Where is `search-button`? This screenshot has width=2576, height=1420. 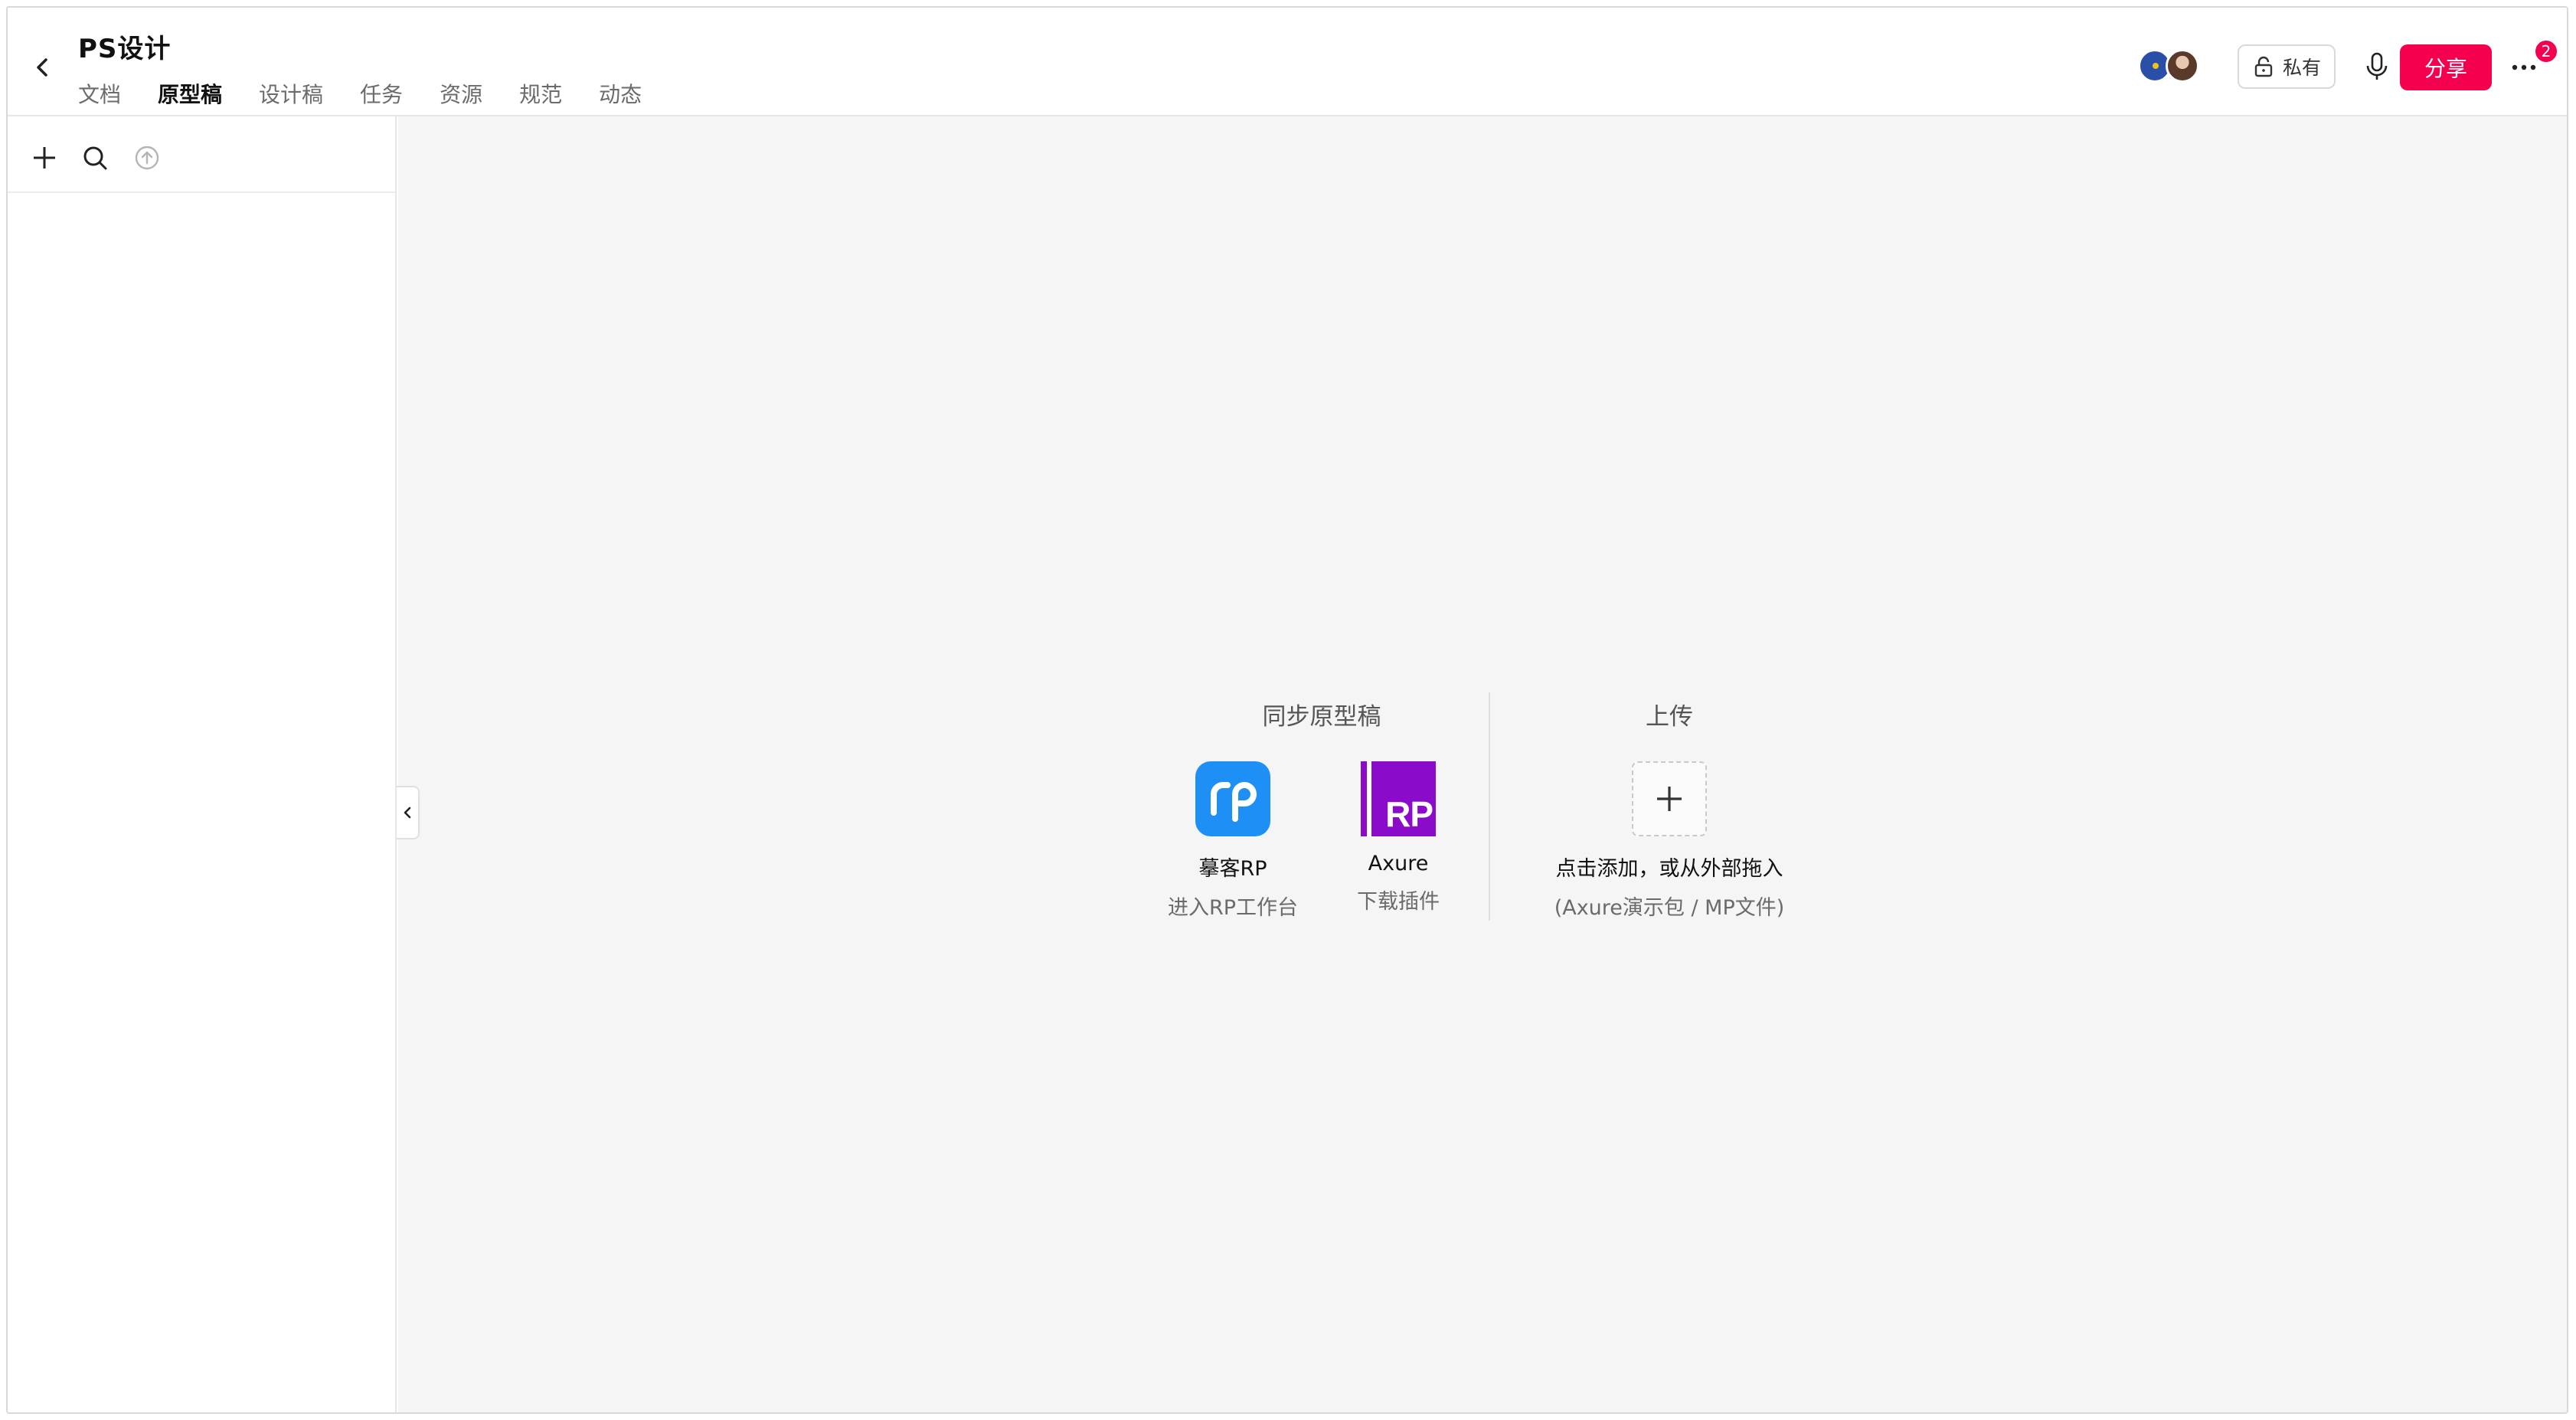
search-button is located at coordinates (95, 158).